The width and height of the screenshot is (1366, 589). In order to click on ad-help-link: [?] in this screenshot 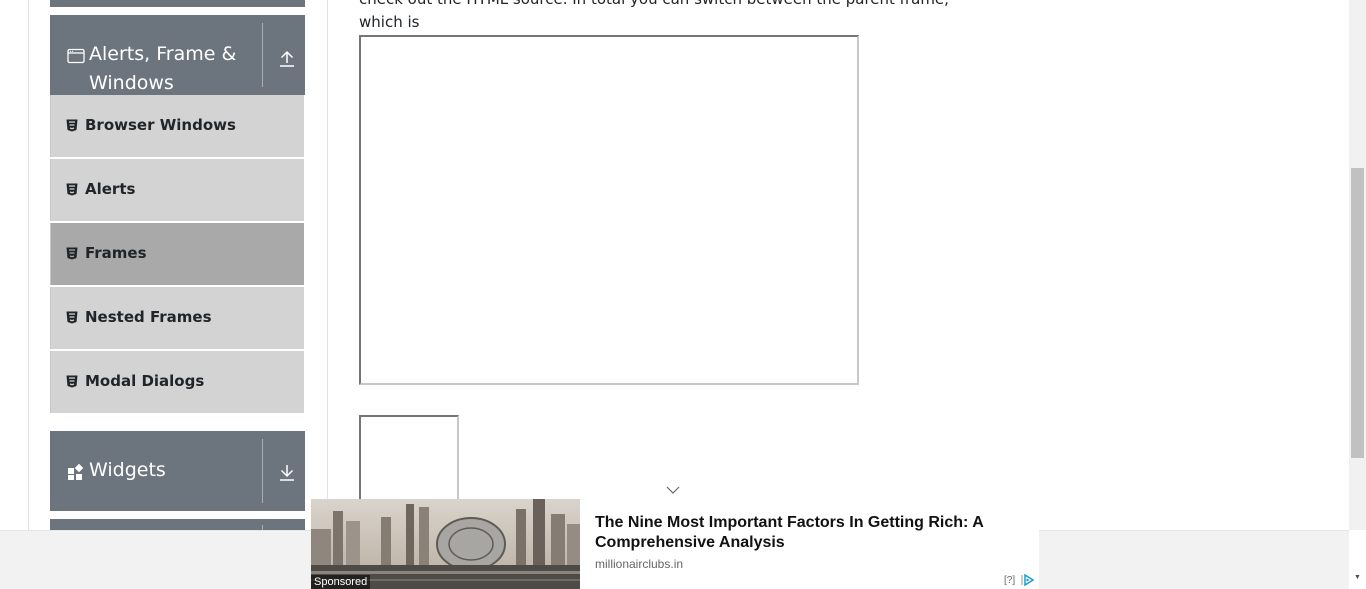, I will do `click(1009, 580)`.